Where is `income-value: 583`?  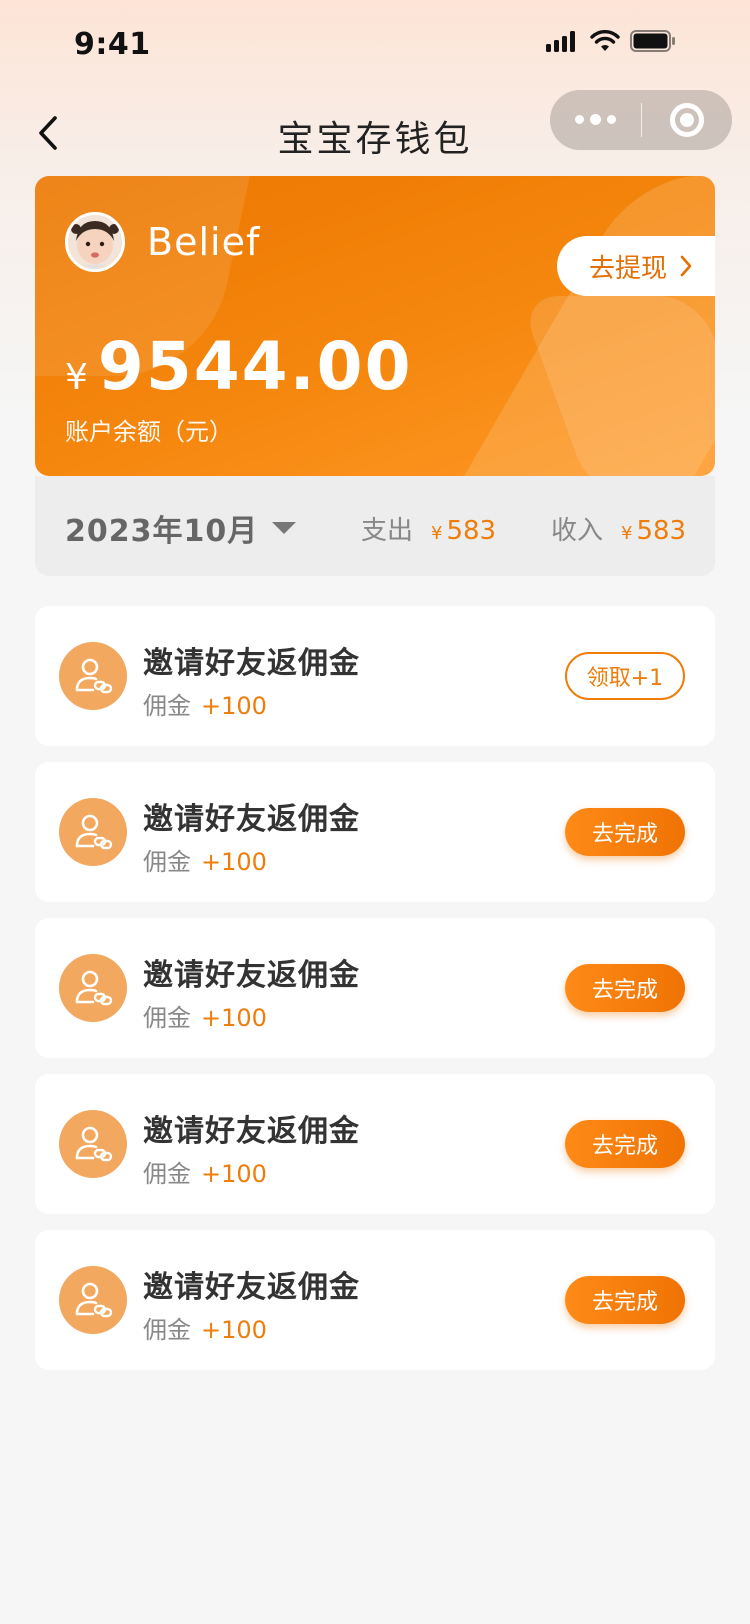 income-value: 583 is located at coordinates (661, 531).